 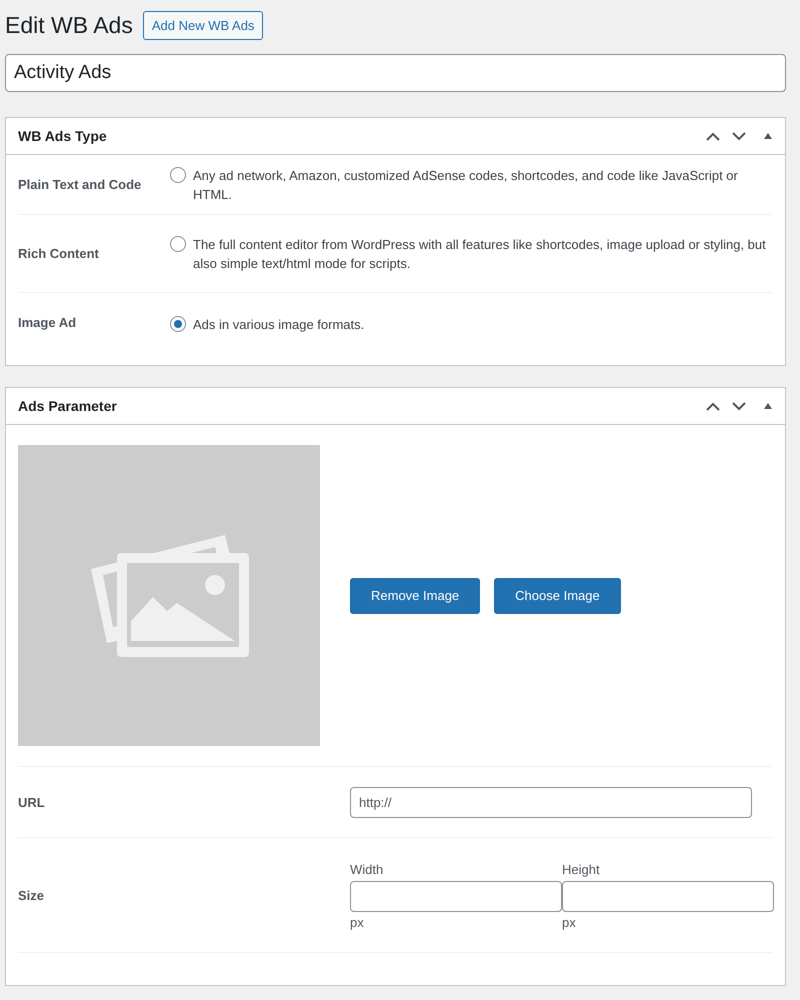 What do you see at coordinates (62, 136) in the screenshot?
I see `panel-title: WB Ads Type` at bounding box center [62, 136].